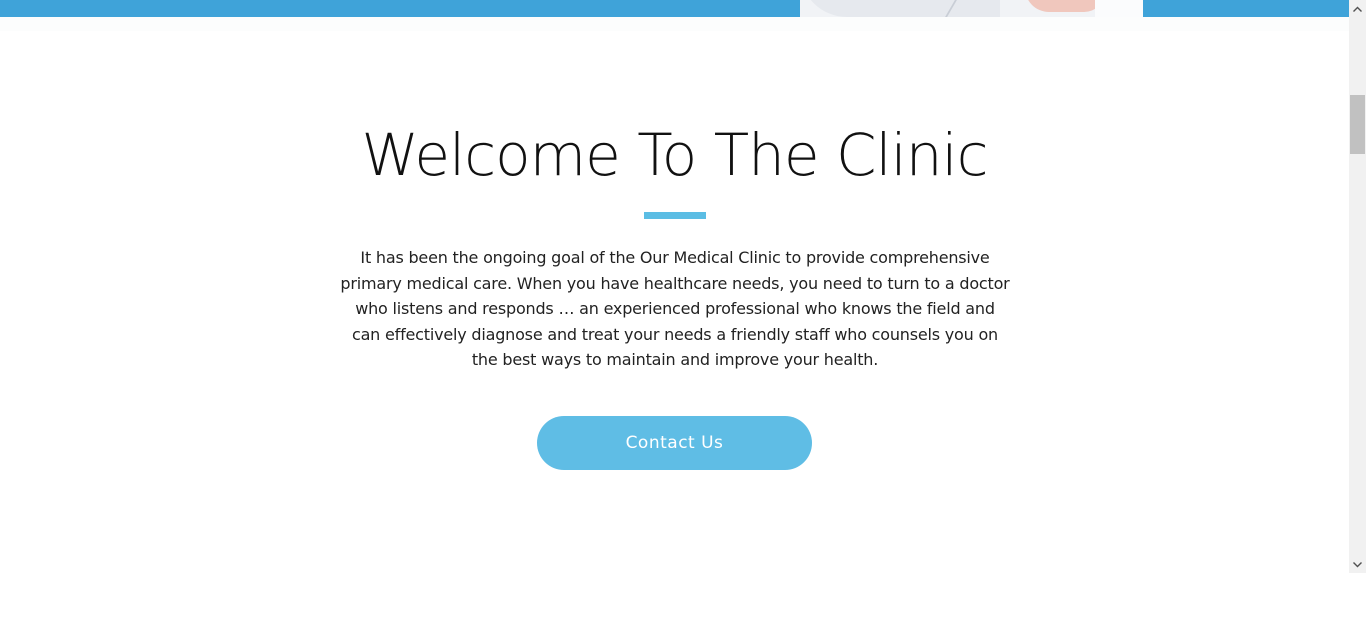 The height and width of the screenshot is (643, 1366). Describe the element at coordinates (1119, 8) in the screenshot. I see `sleeve-shape` at that location.